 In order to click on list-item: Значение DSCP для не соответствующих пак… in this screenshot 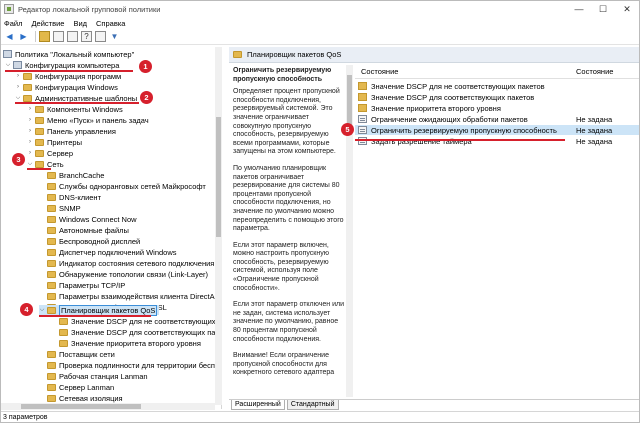, I will do `click(497, 86)`.